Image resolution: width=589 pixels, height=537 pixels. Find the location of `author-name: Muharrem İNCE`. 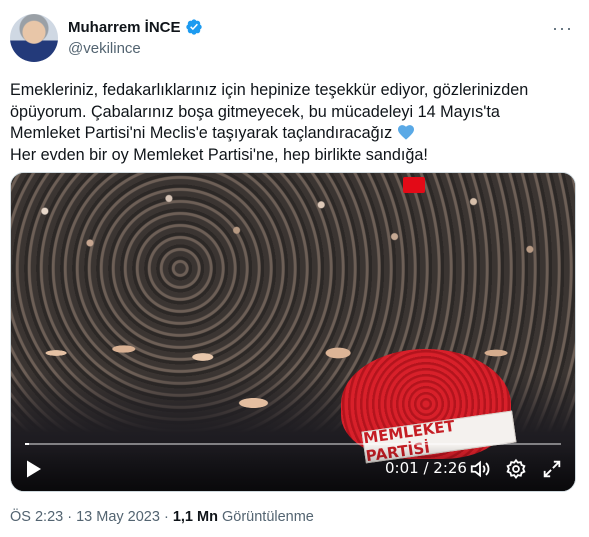

author-name: Muharrem İNCE is located at coordinates (124, 27).